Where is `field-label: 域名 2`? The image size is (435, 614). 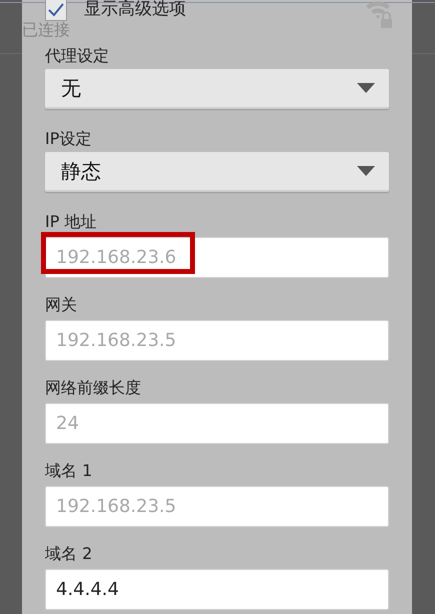 field-label: 域名 2 is located at coordinates (69, 554).